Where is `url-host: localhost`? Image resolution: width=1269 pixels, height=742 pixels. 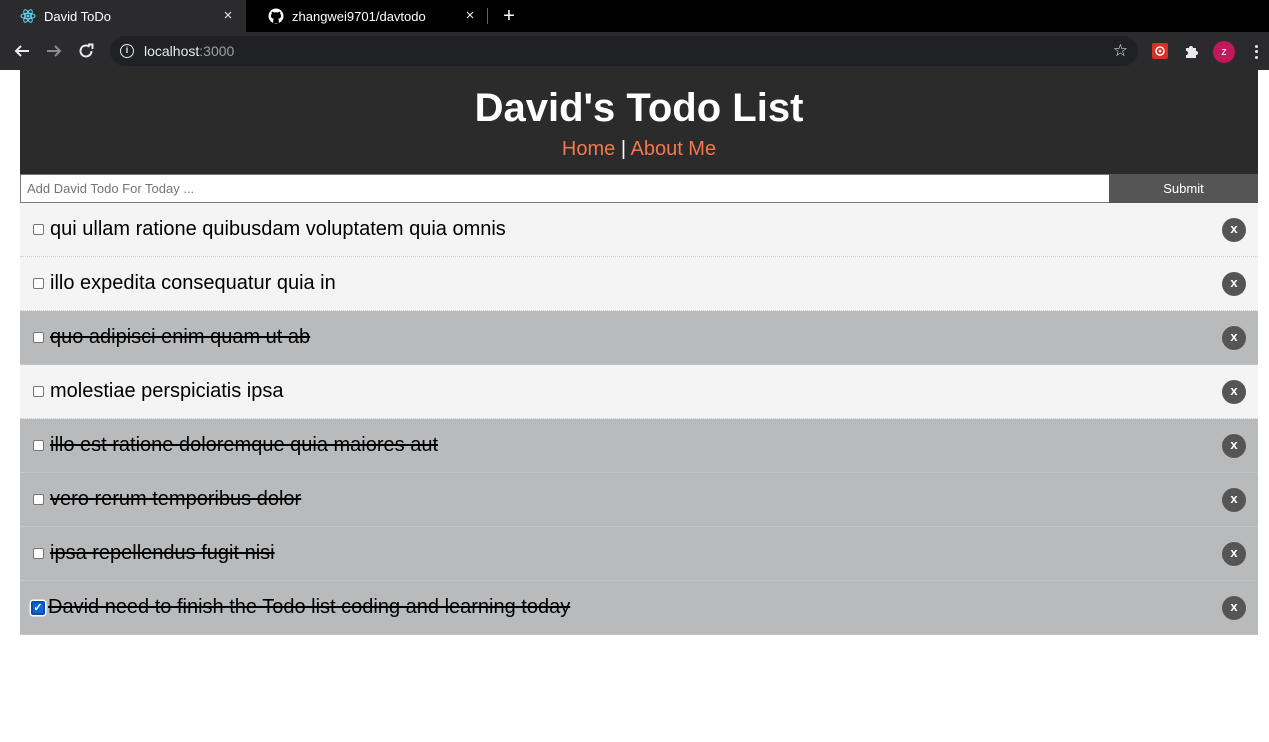
url-host: localhost is located at coordinates (172, 51).